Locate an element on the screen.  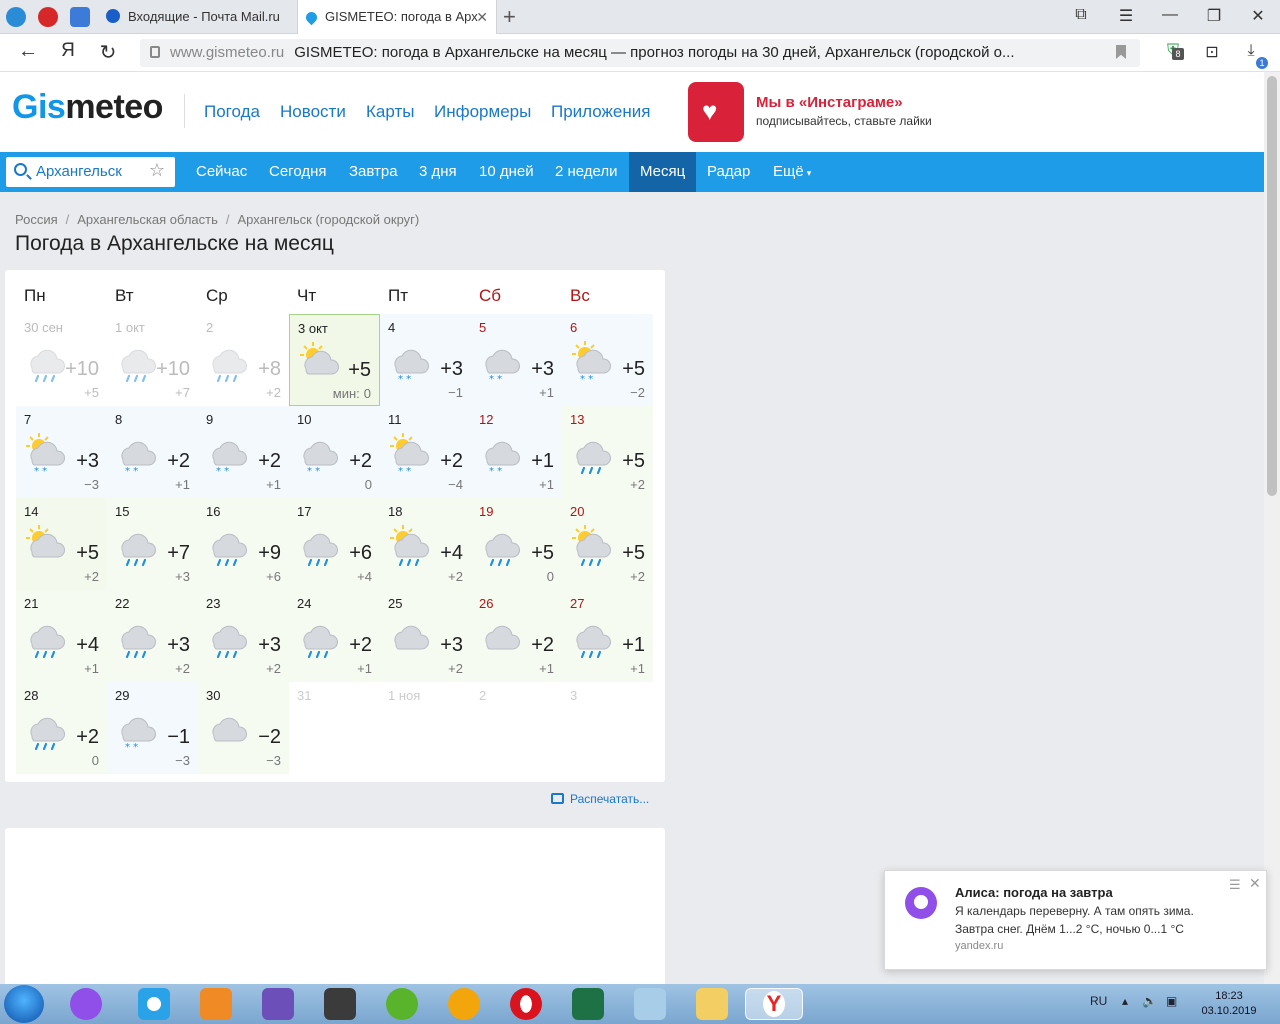
instagram-promo-title: Мы в «Инстаграме» is located at coordinates (829, 102).